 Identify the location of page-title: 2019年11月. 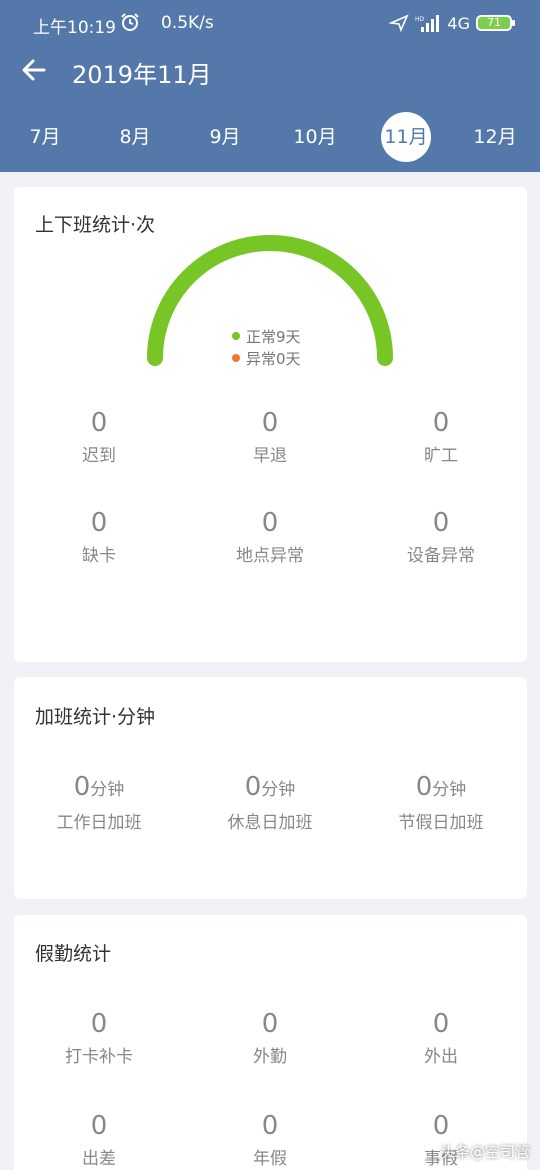
(142, 75).